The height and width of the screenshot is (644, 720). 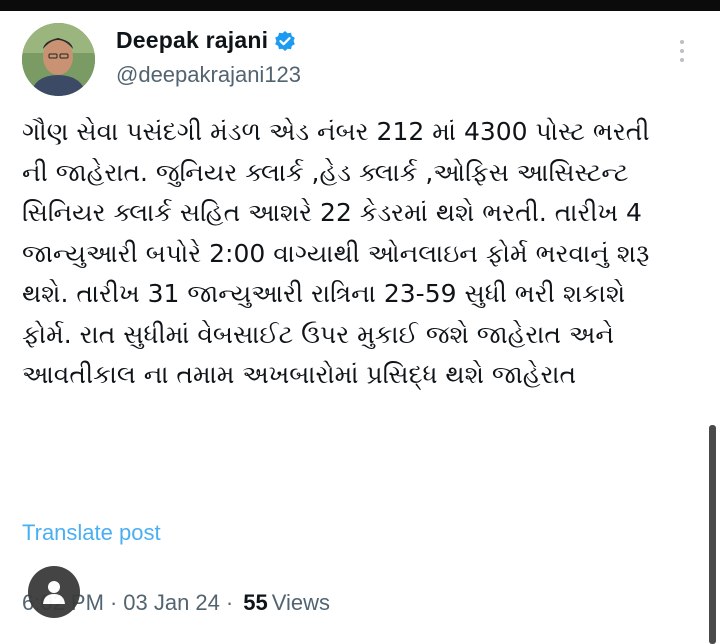 I want to click on views-label: Views, so click(x=301, y=603).